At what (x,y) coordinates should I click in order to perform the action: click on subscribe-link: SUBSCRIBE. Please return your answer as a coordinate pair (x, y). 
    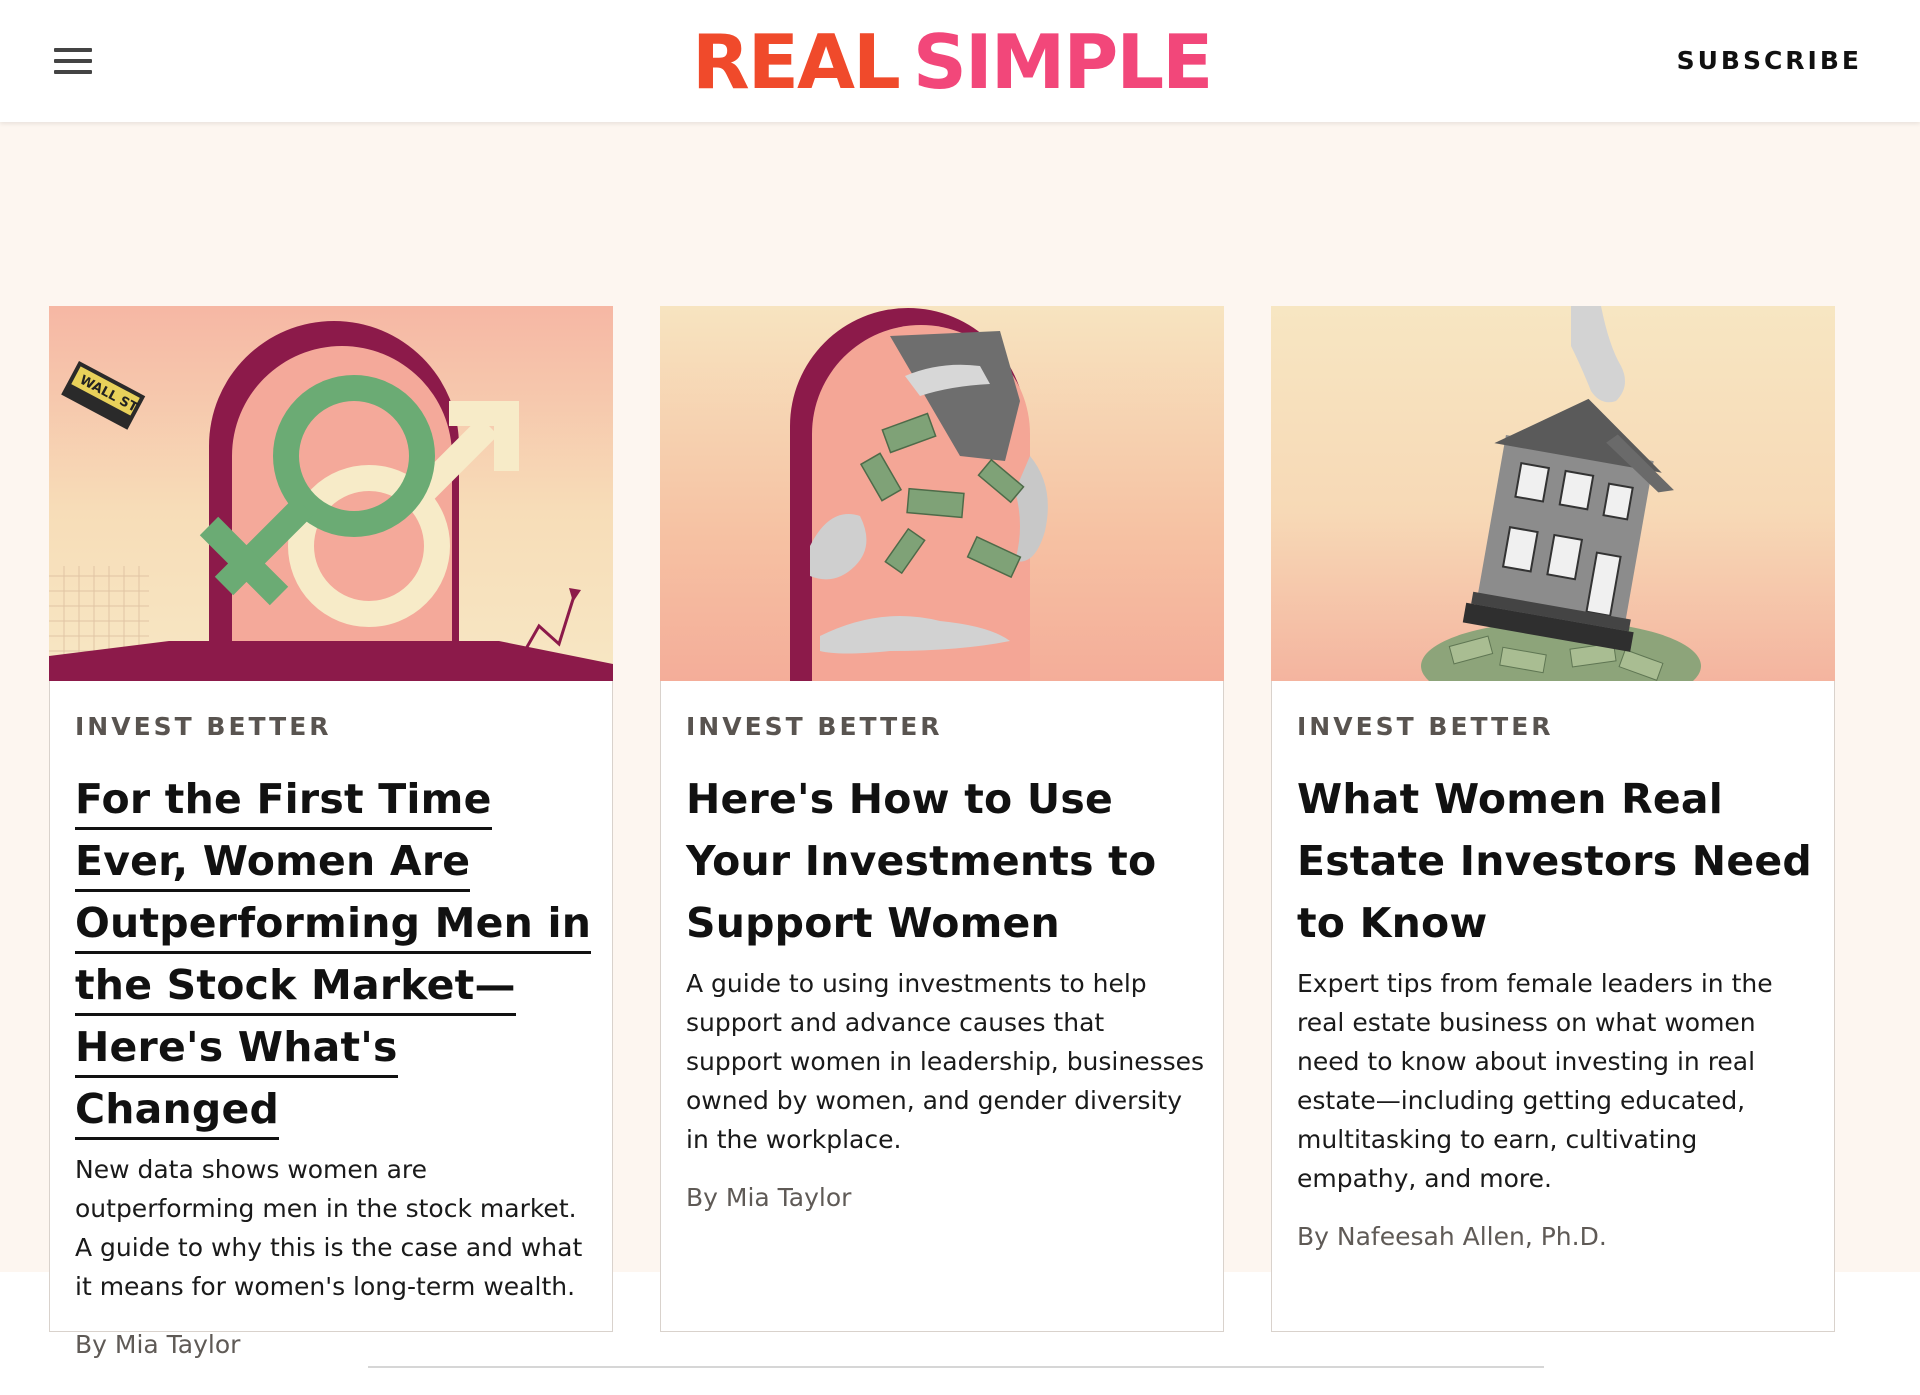
    Looking at the image, I should click on (1769, 60).